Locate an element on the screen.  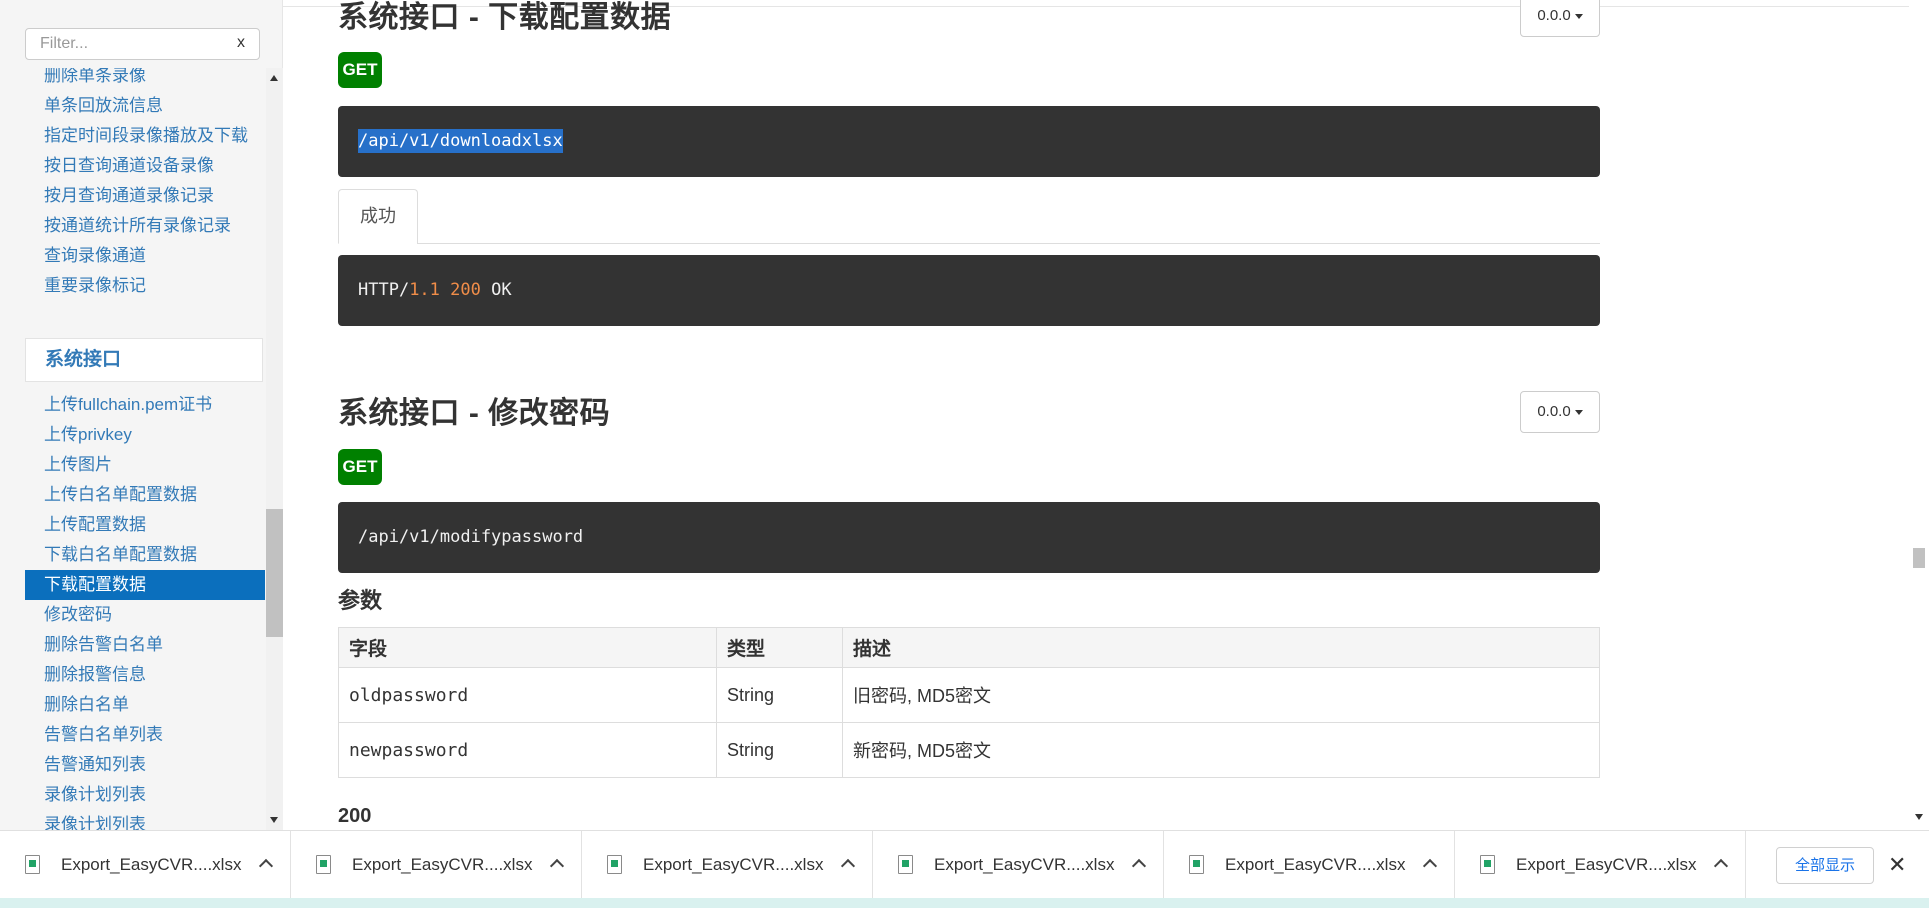
sidebar-item: 查询录像通道 is located at coordinates (145, 256).